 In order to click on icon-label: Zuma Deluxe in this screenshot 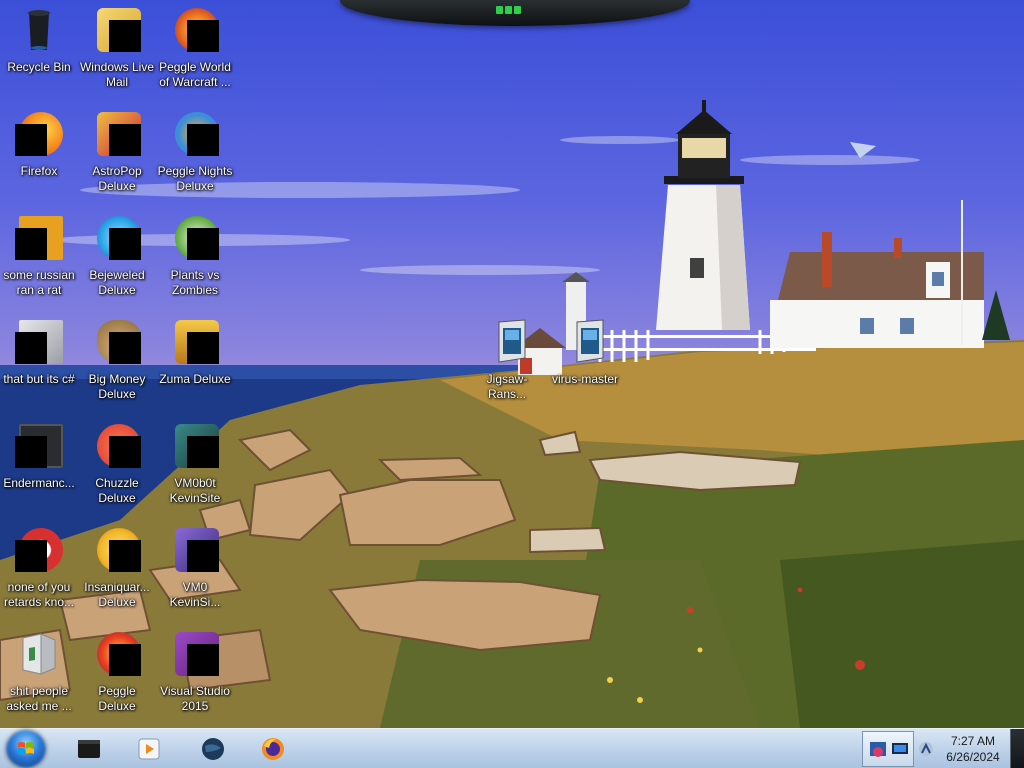, I will do `click(195, 379)`.